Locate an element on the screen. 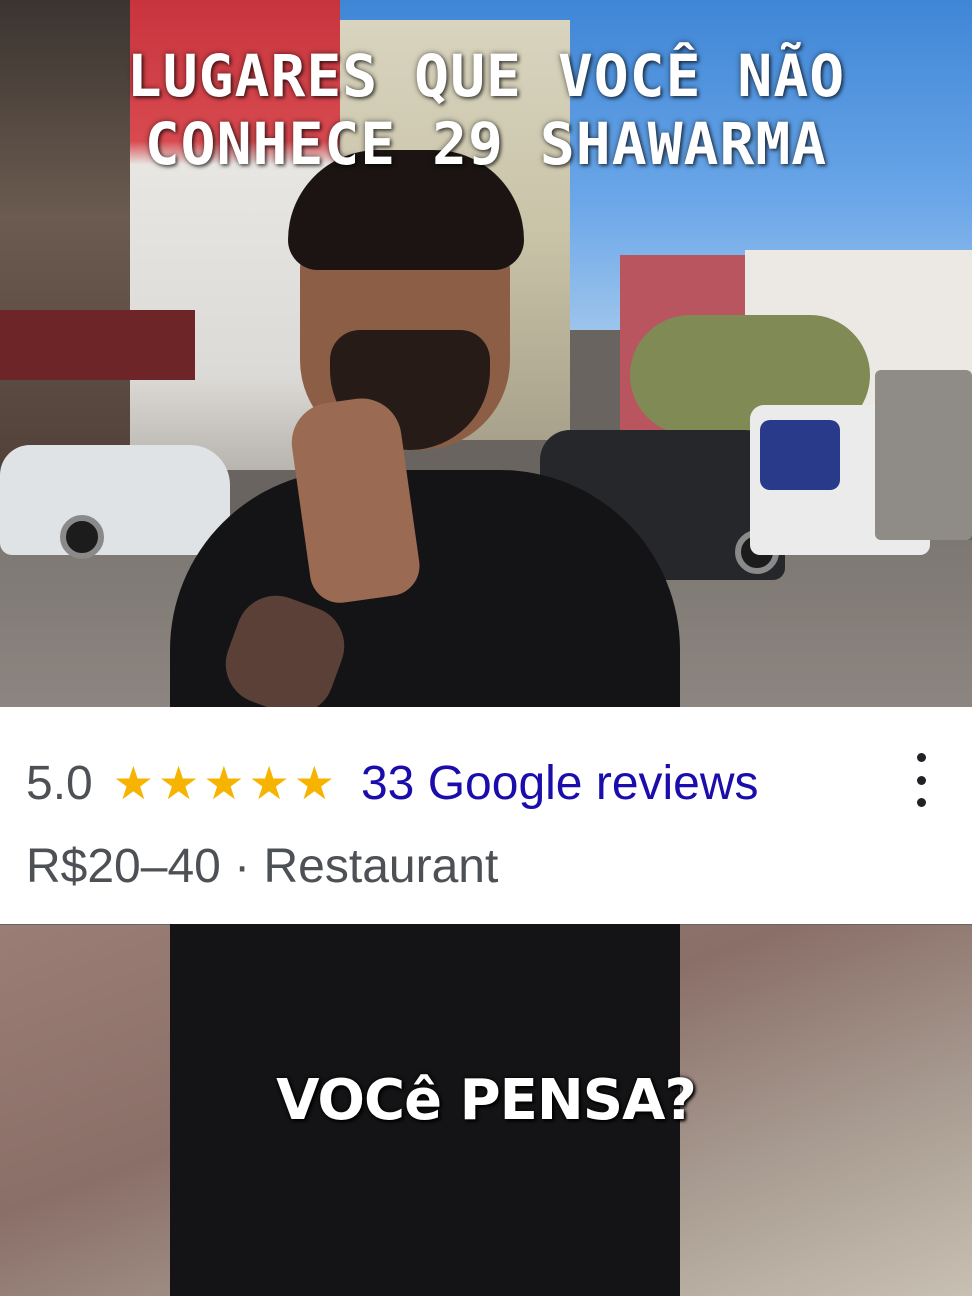 Image resolution: width=972 pixels, height=1296 pixels. google-reviews-link: 33 Google reviews is located at coordinates (560, 783).